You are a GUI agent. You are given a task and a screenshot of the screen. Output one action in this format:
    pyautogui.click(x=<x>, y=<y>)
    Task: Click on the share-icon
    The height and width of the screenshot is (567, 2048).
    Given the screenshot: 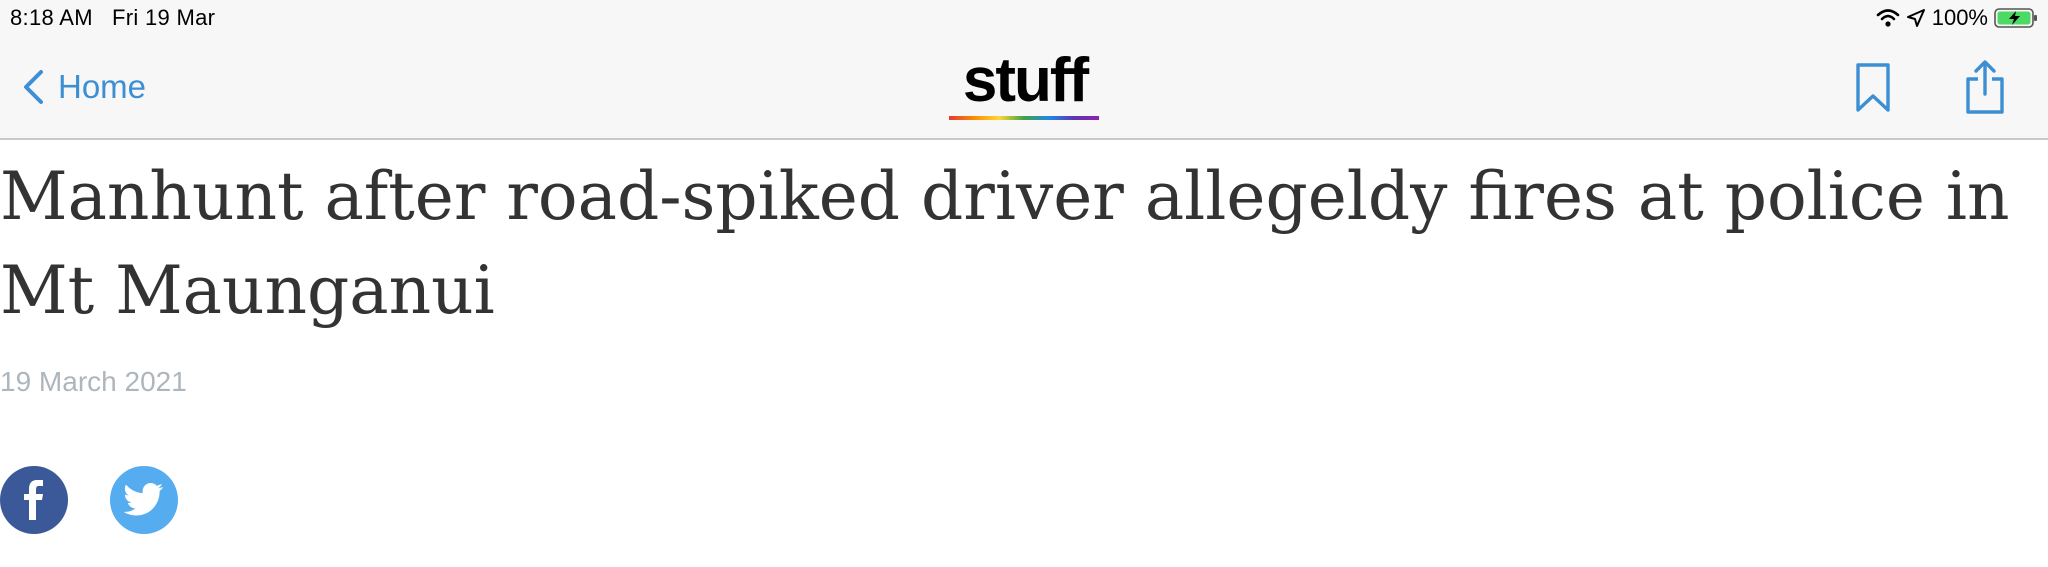 What is the action you would take?
    pyautogui.click(x=1985, y=87)
    